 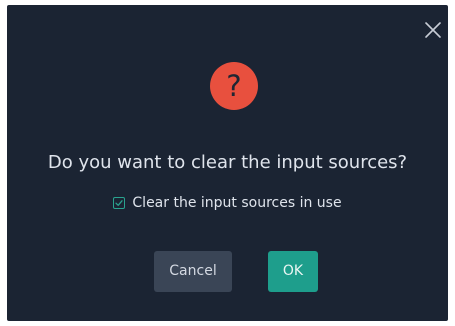 I want to click on question-mark-glyph: ?, so click(x=234, y=86).